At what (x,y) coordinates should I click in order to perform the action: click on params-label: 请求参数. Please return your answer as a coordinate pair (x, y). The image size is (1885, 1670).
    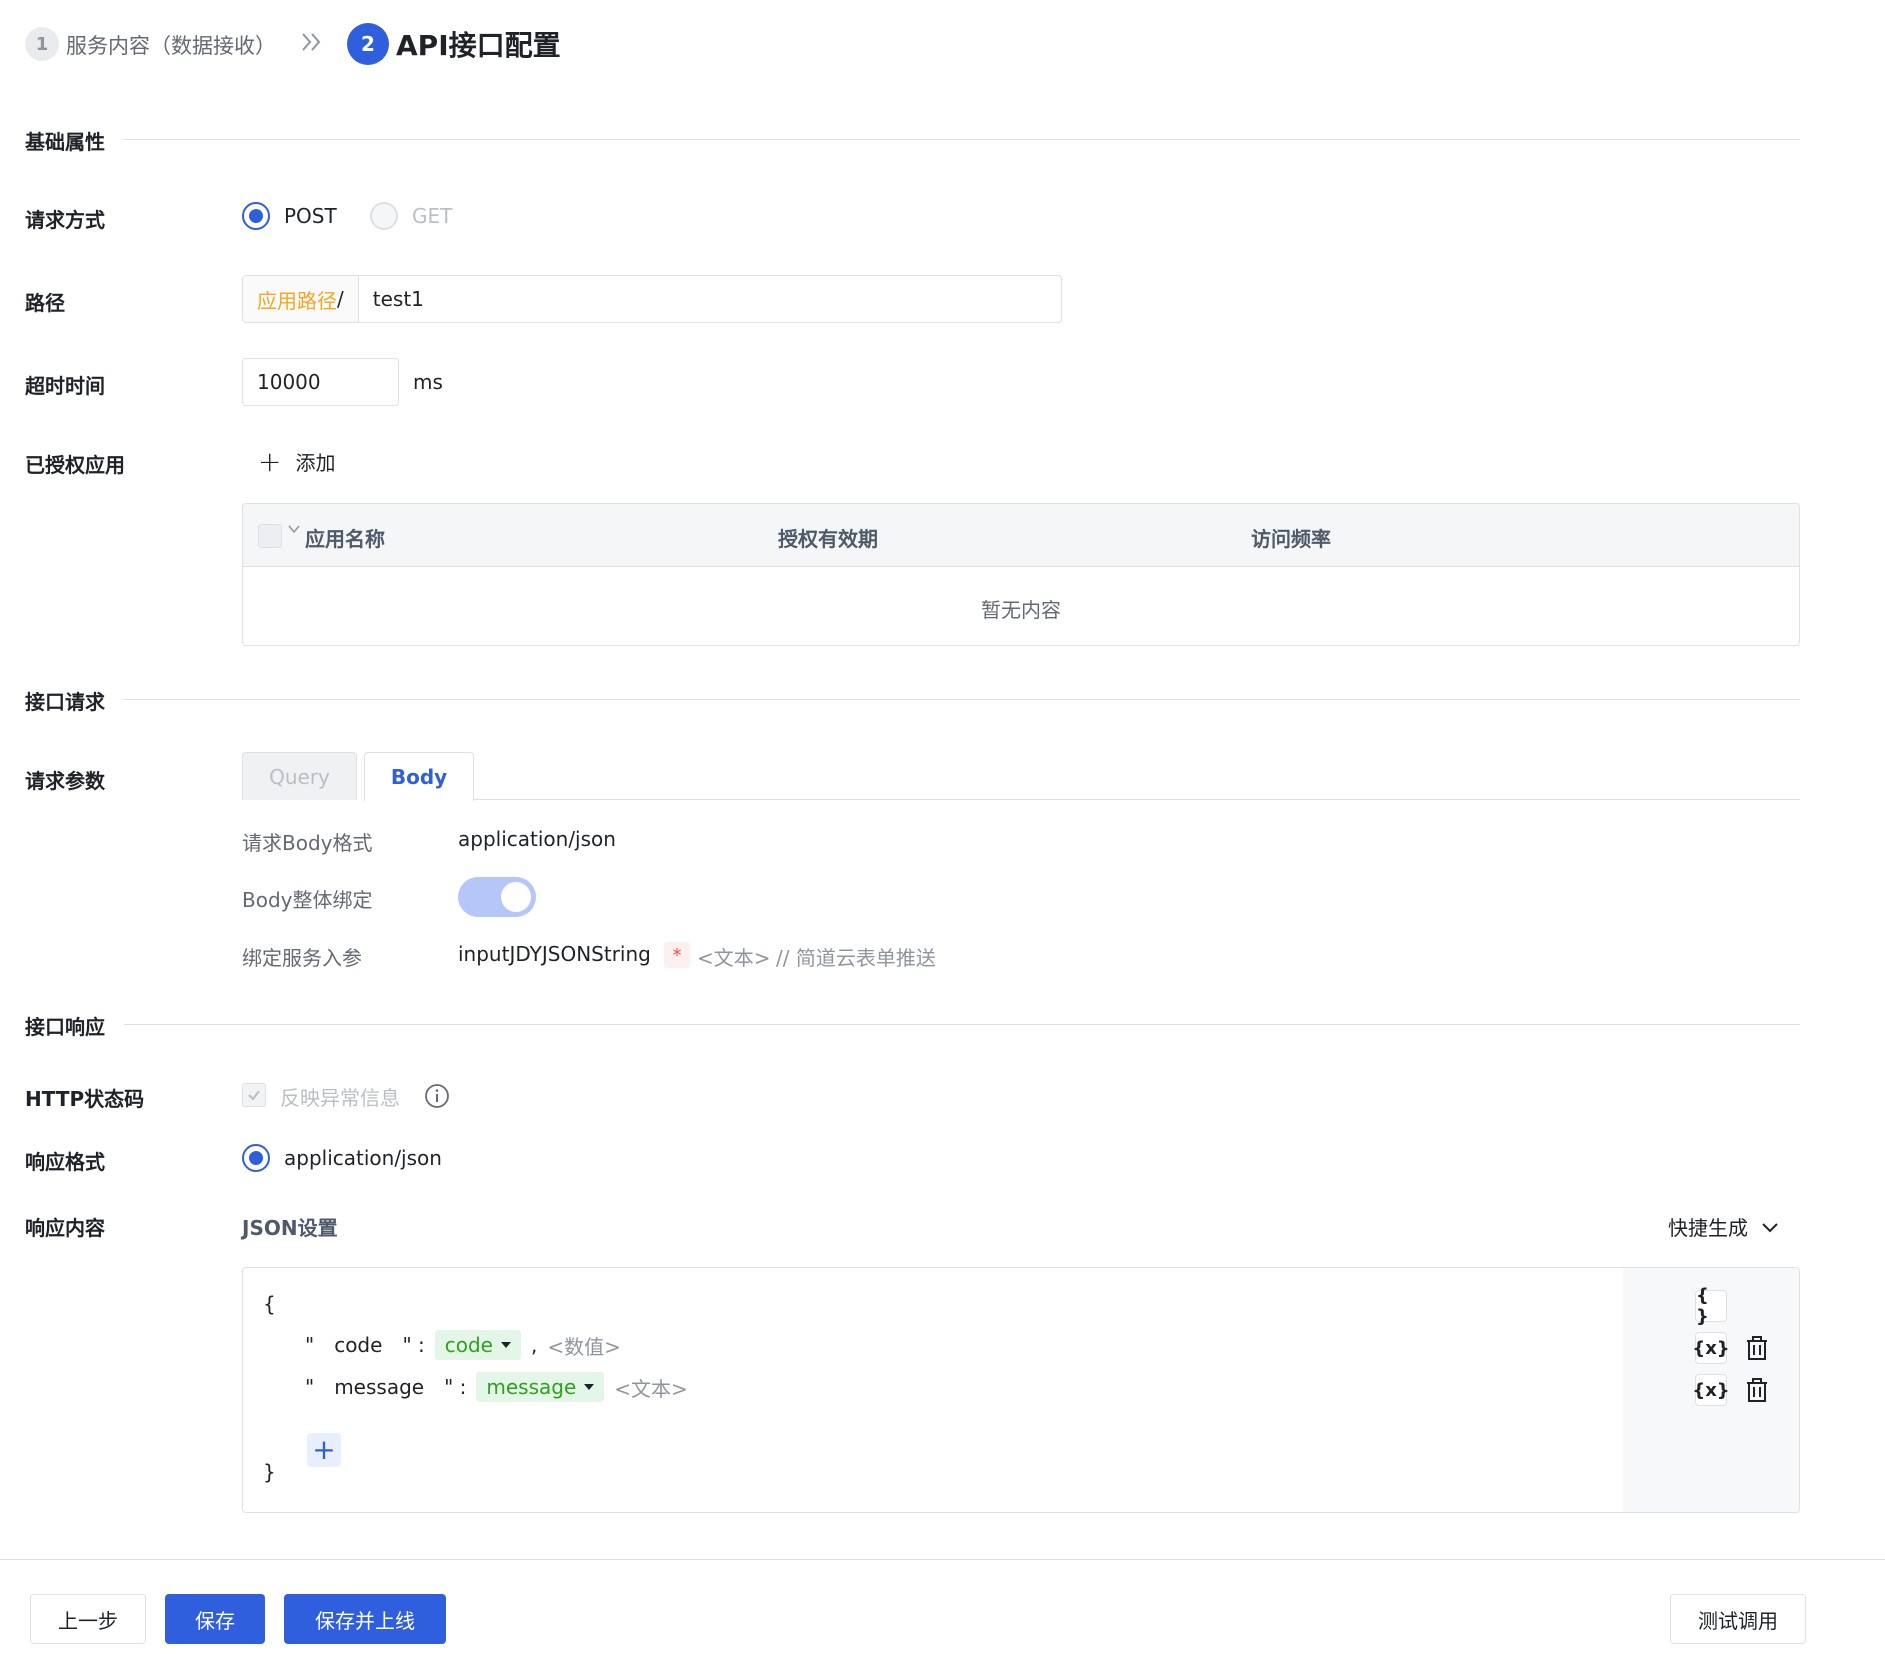
    Looking at the image, I should click on (65, 781).